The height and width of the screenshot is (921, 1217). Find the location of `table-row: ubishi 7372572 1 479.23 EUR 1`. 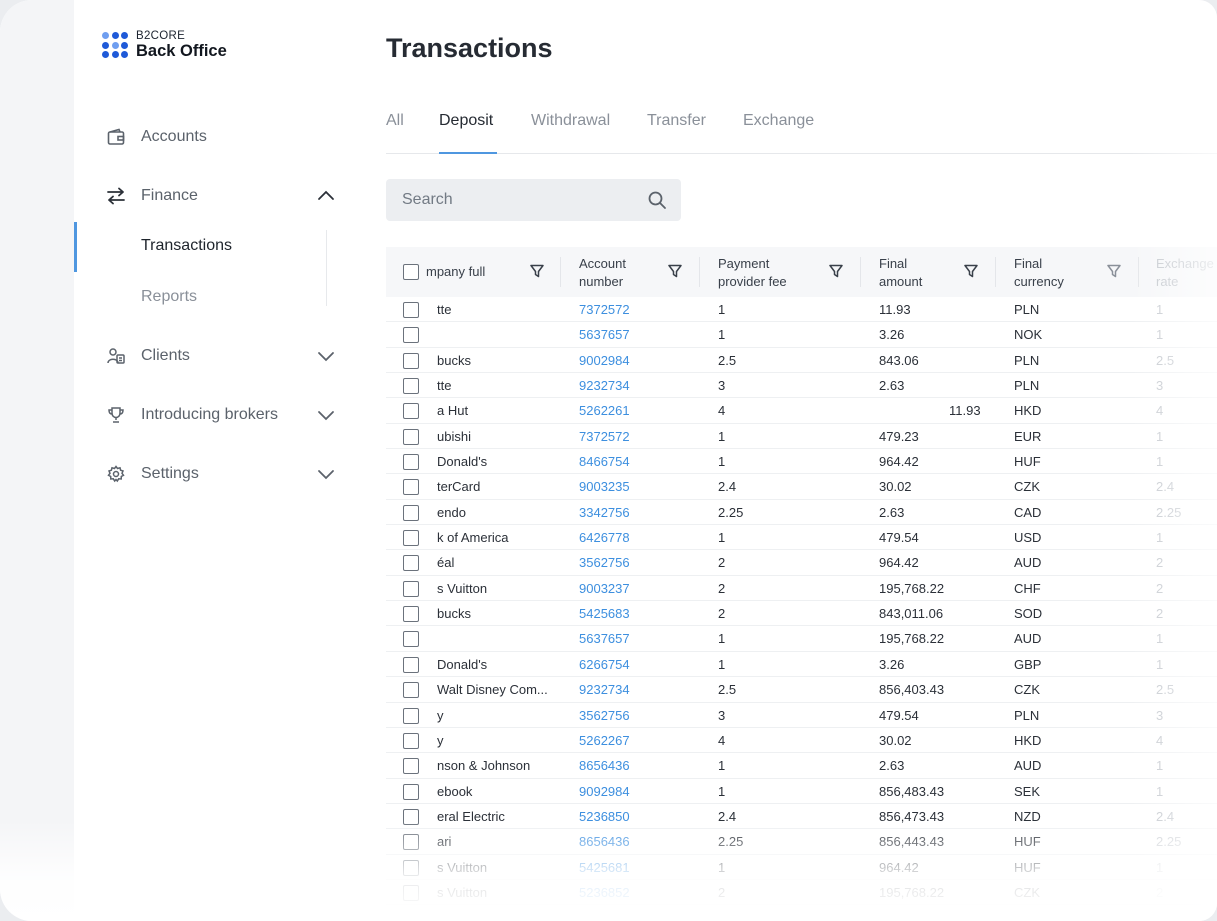

table-row: ubishi 7372572 1 479.23 EUR 1 is located at coordinates (801, 437).